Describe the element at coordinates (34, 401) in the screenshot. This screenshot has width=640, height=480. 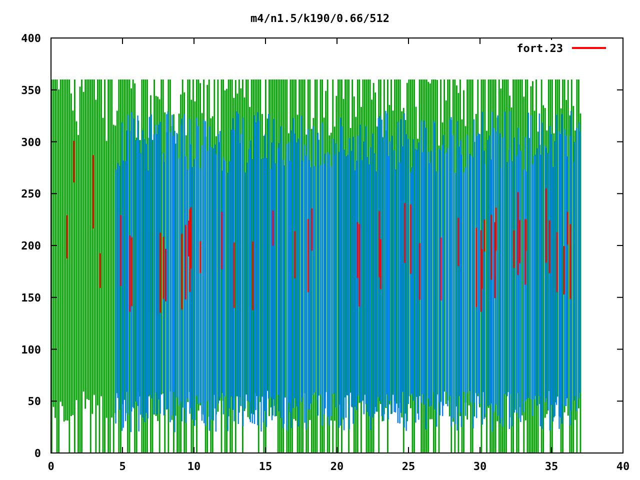
I see `y-tick-label: 50` at that location.